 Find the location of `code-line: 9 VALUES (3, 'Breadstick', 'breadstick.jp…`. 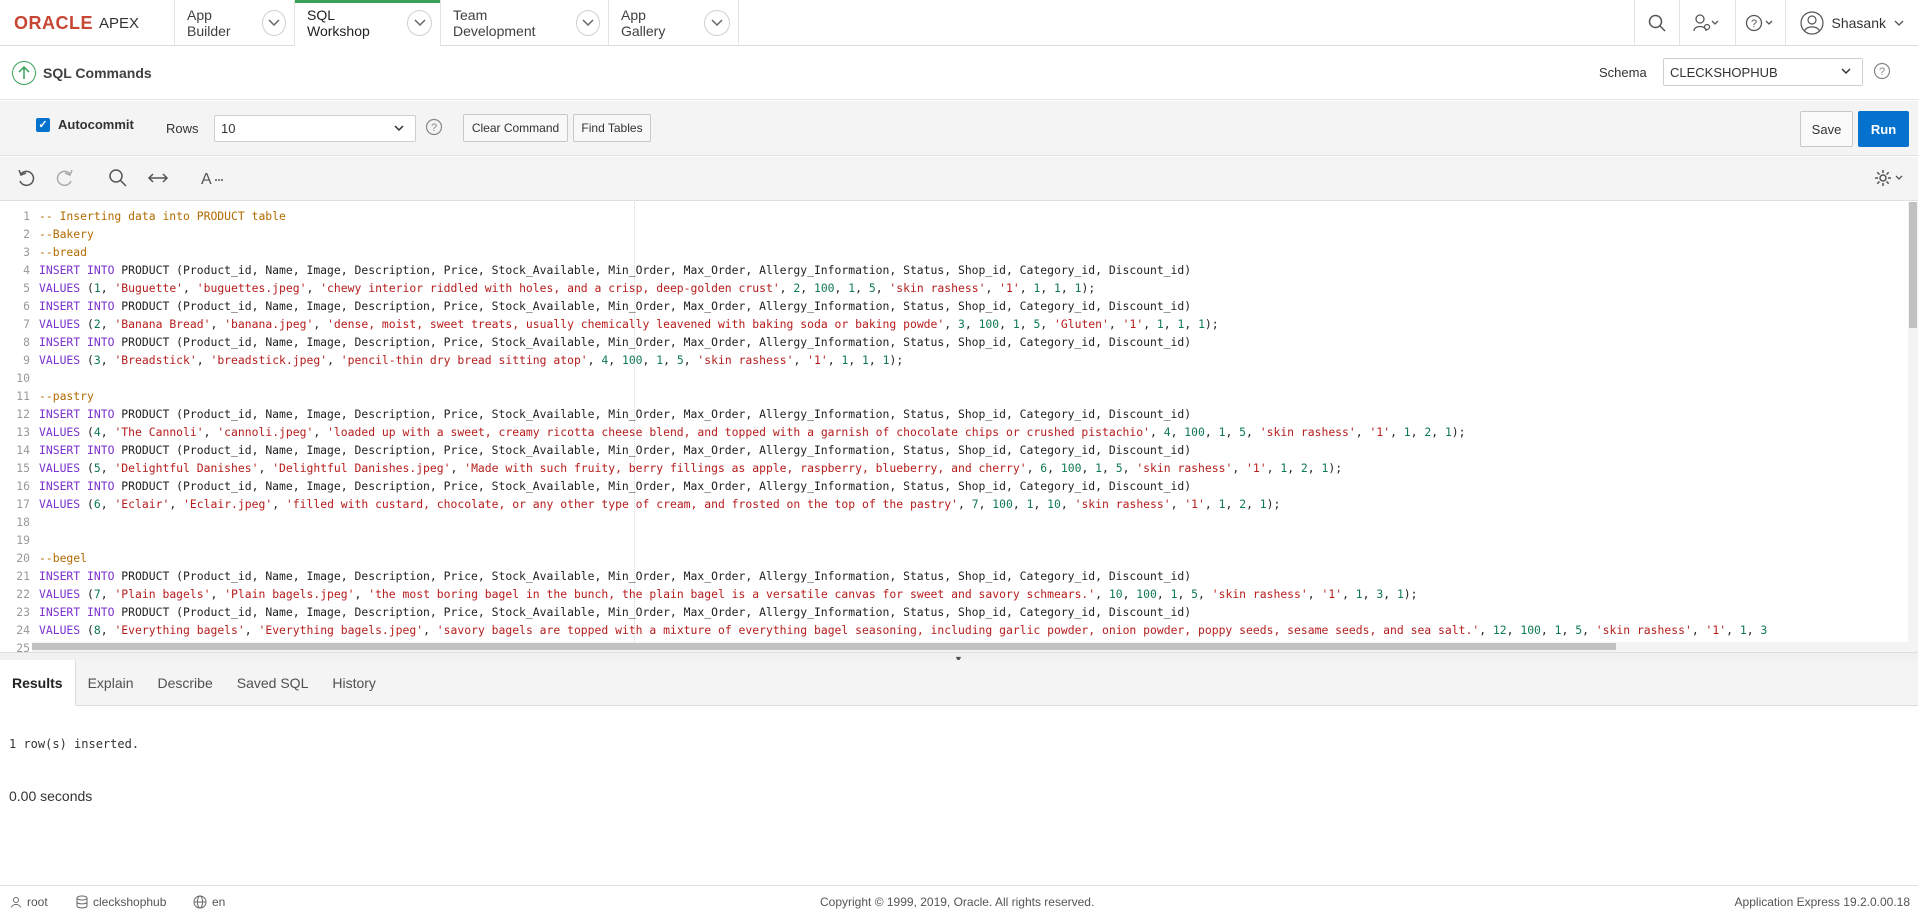

code-line: 9 VALUES (3, 'Breadstick', 'breadstick.jp… is located at coordinates (954, 360).